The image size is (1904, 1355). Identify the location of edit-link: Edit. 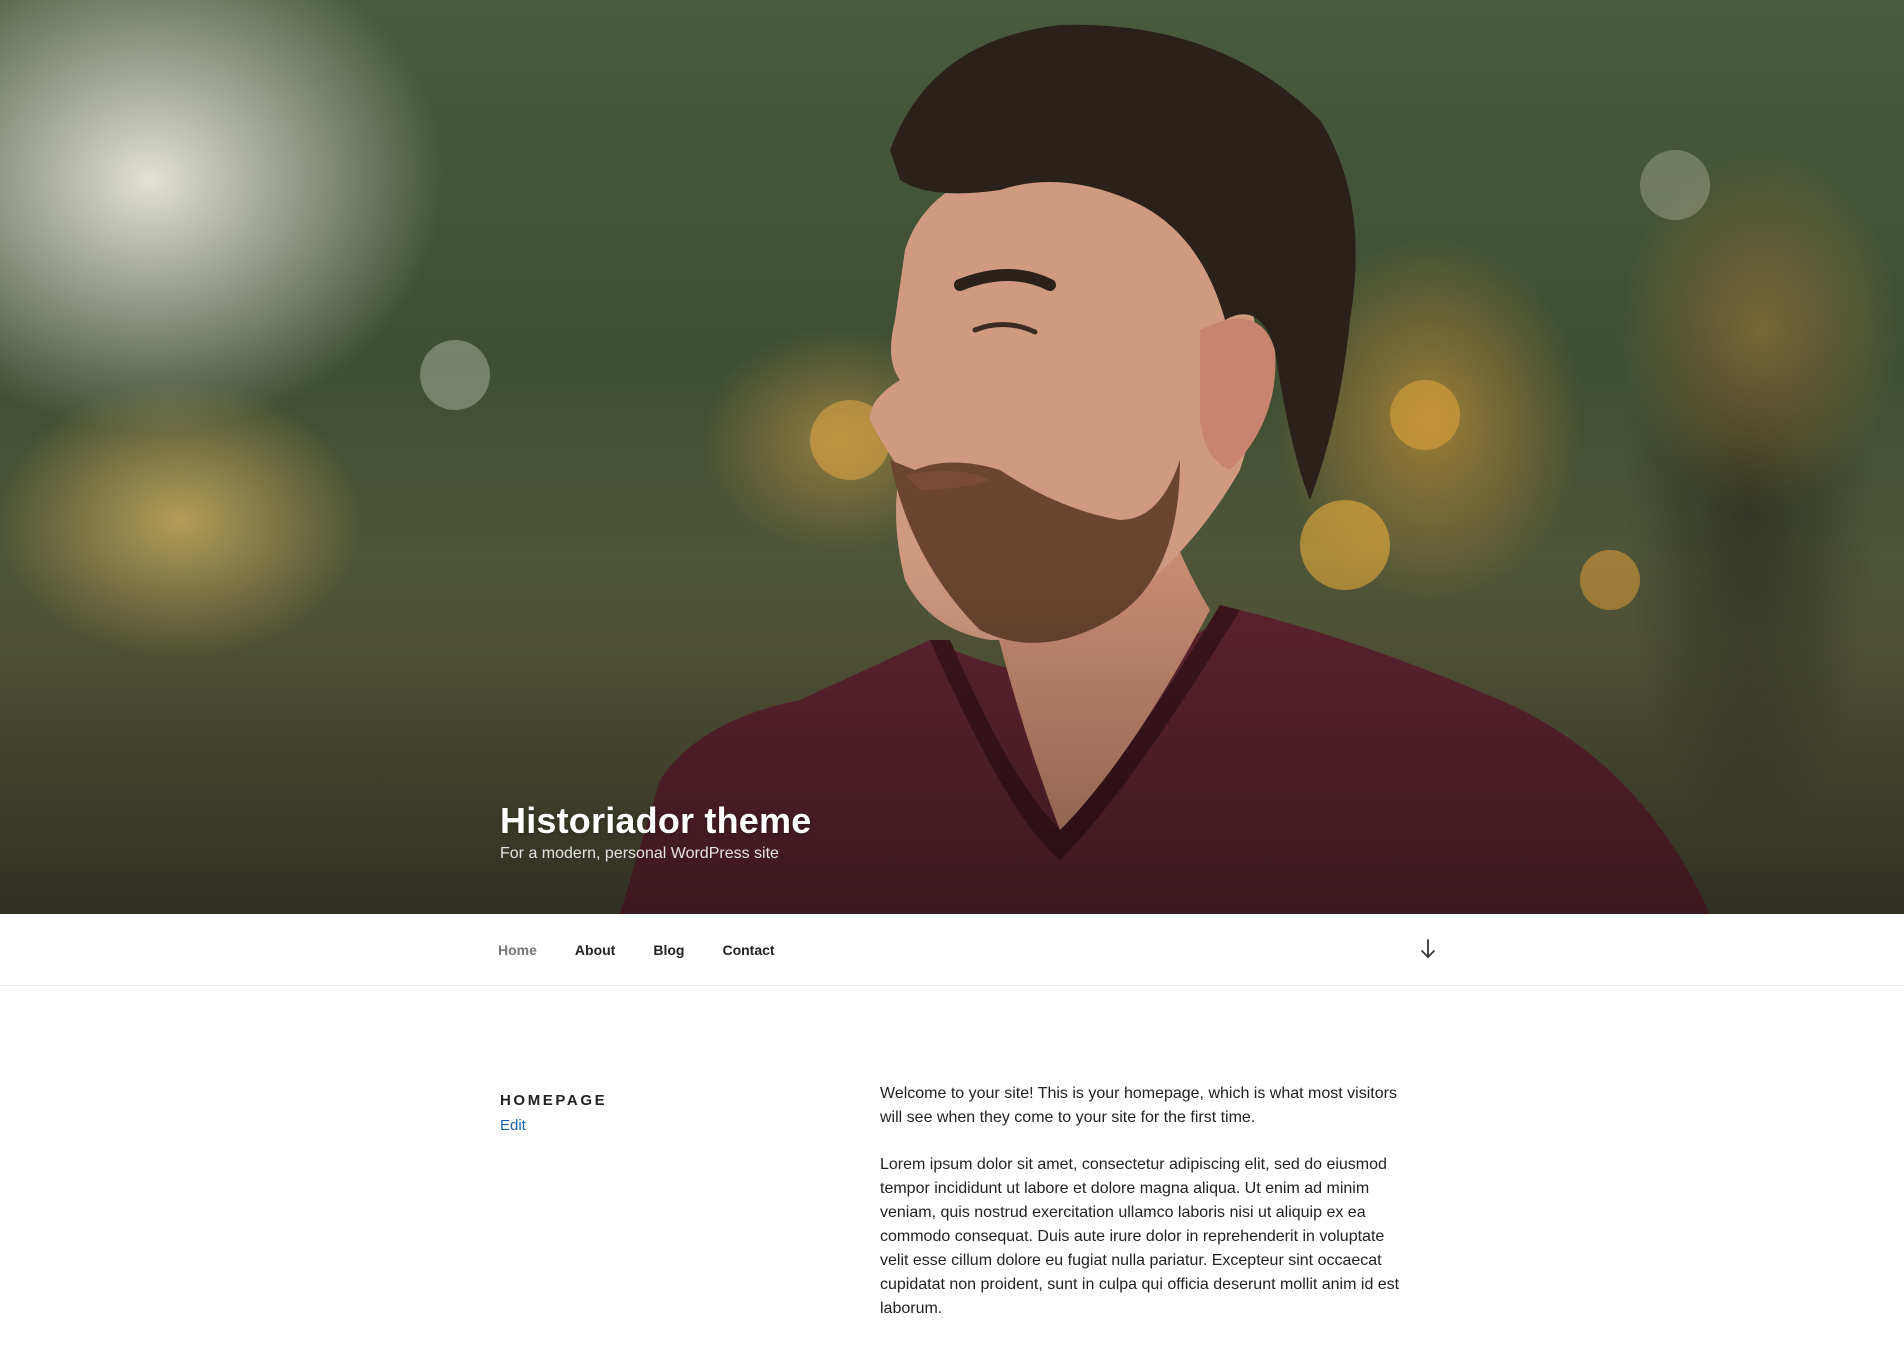
(513, 1125).